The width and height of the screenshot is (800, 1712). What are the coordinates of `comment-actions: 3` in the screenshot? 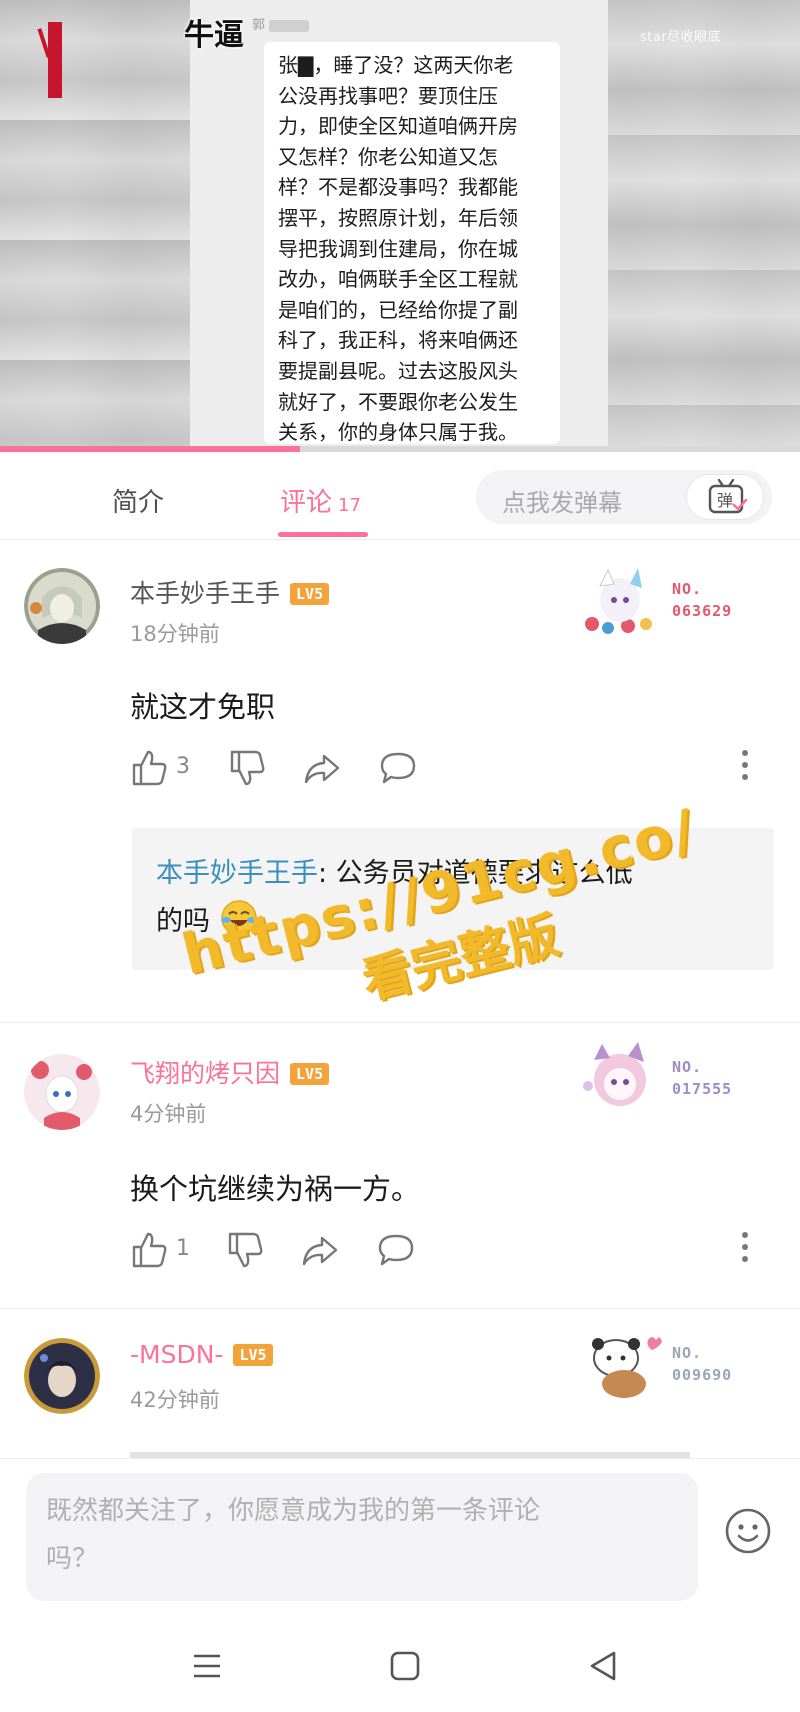 It's located at (440, 768).